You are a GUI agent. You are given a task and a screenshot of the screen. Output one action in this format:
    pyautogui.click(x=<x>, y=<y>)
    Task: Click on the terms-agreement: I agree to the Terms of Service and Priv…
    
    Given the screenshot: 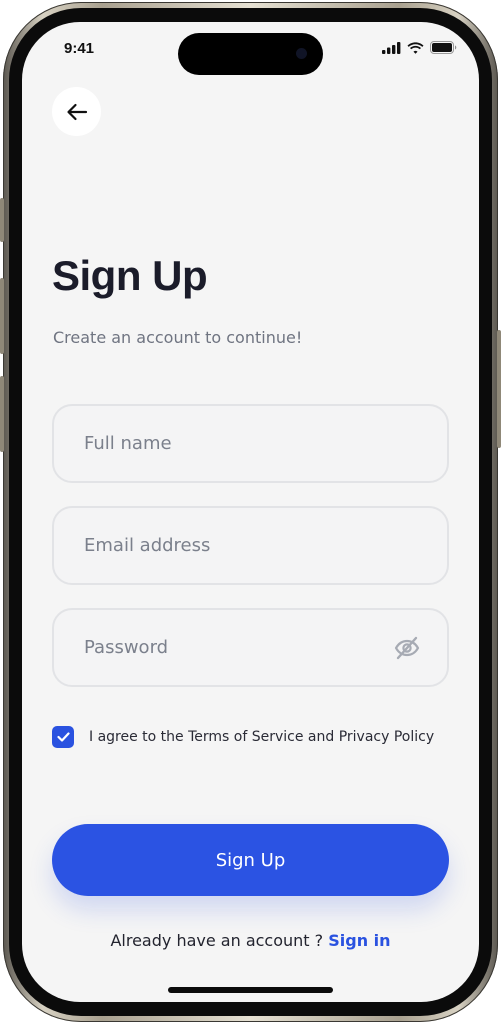 What is the action you would take?
    pyautogui.click(x=243, y=737)
    